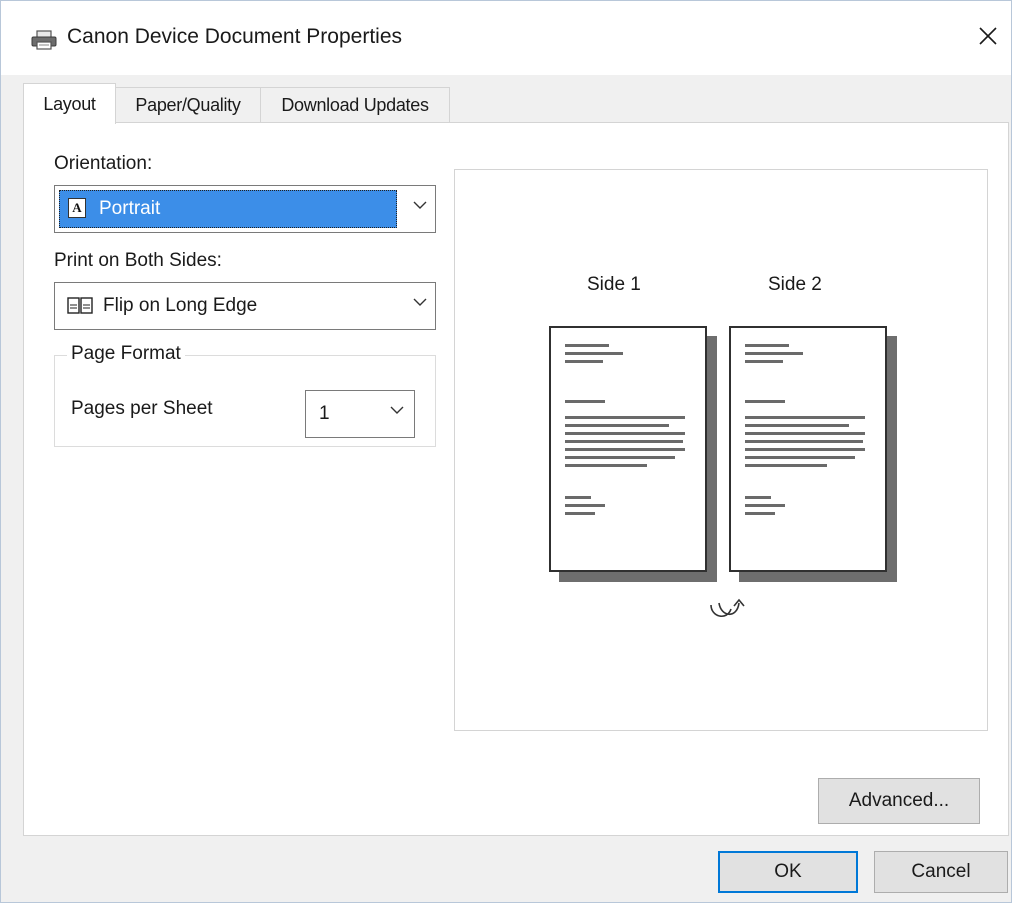 This screenshot has width=1012, height=903. I want to click on portrait-icon: A, so click(77, 208).